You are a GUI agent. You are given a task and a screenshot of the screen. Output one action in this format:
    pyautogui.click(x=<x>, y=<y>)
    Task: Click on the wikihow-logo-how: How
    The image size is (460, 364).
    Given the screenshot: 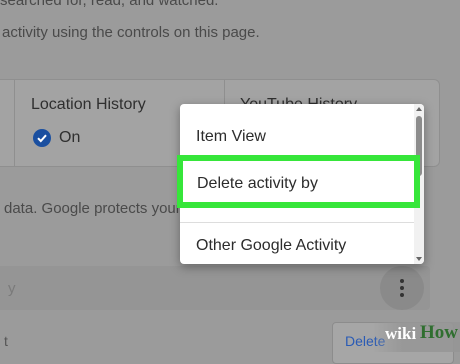 What is the action you would take?
    pyautogui.click(x=439, y=332)
    